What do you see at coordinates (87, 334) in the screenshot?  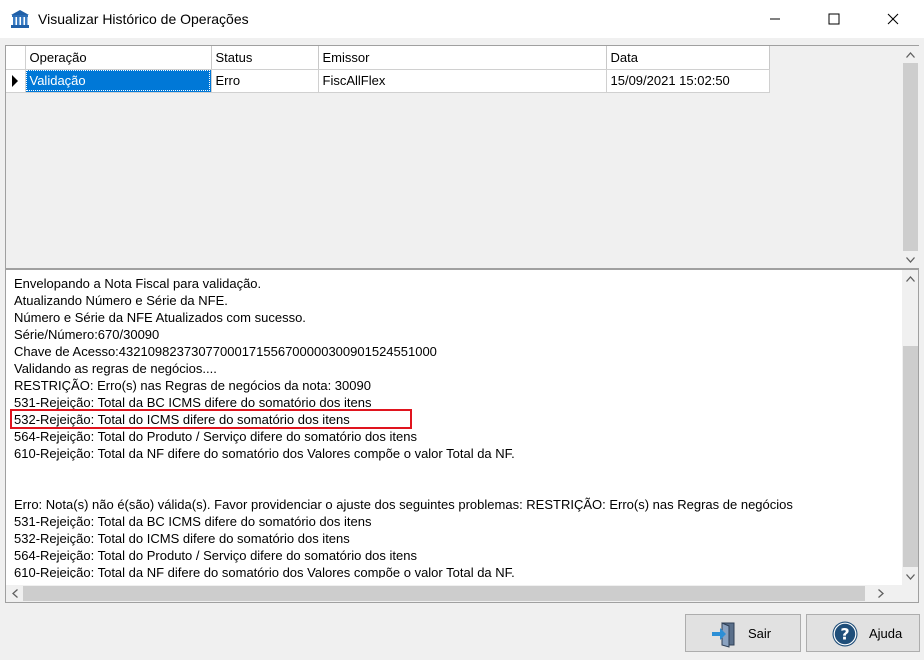 I see `log-line: Série/Número:670/30090` at bounding box center [87, 334].